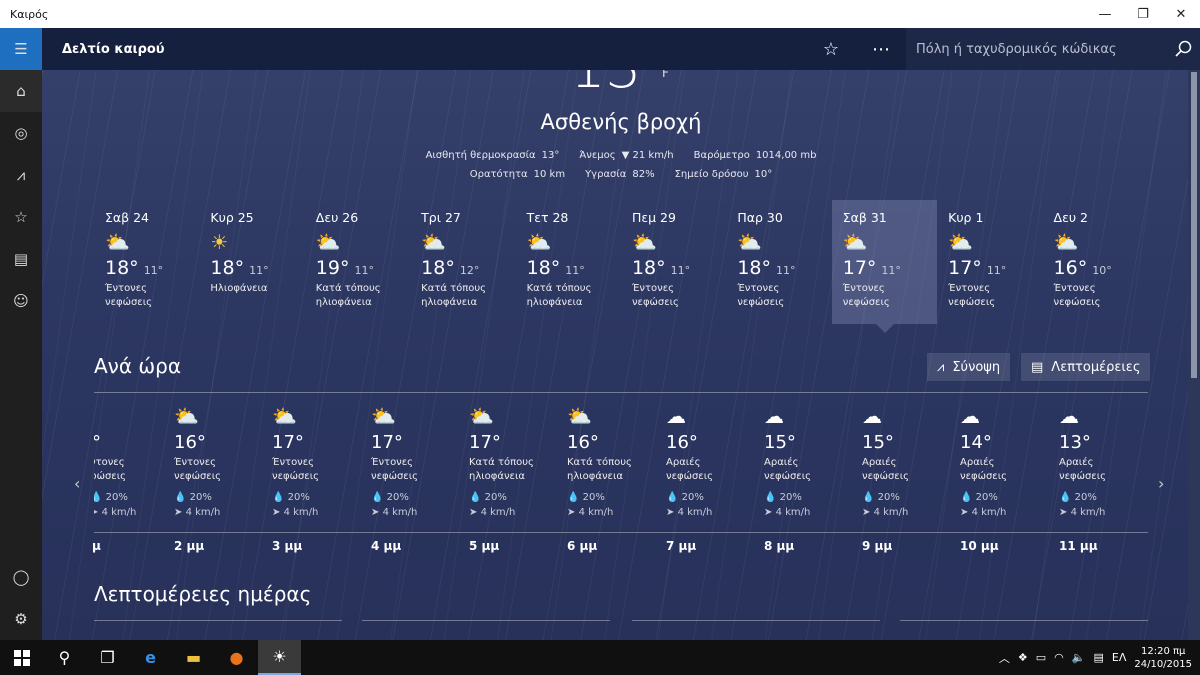  Describe the element at coordinates (1183, 49) in the screenshot. I see `search-icon` at that location.